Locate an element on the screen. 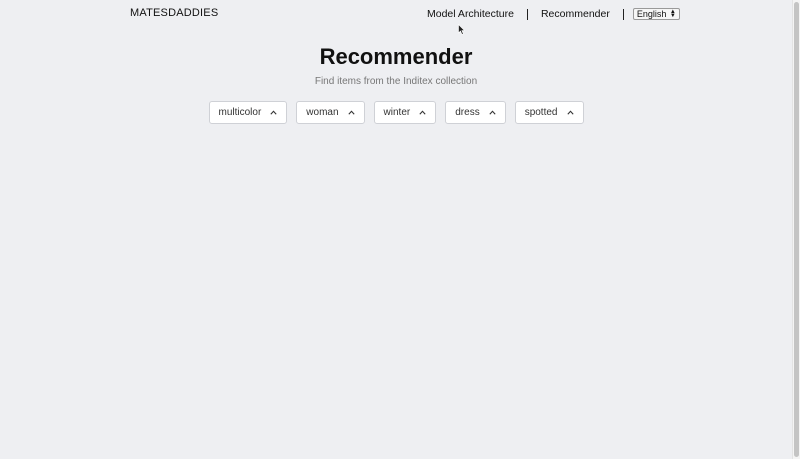  language-select: English ▲ ▼ is located at coordinates (656, 14).